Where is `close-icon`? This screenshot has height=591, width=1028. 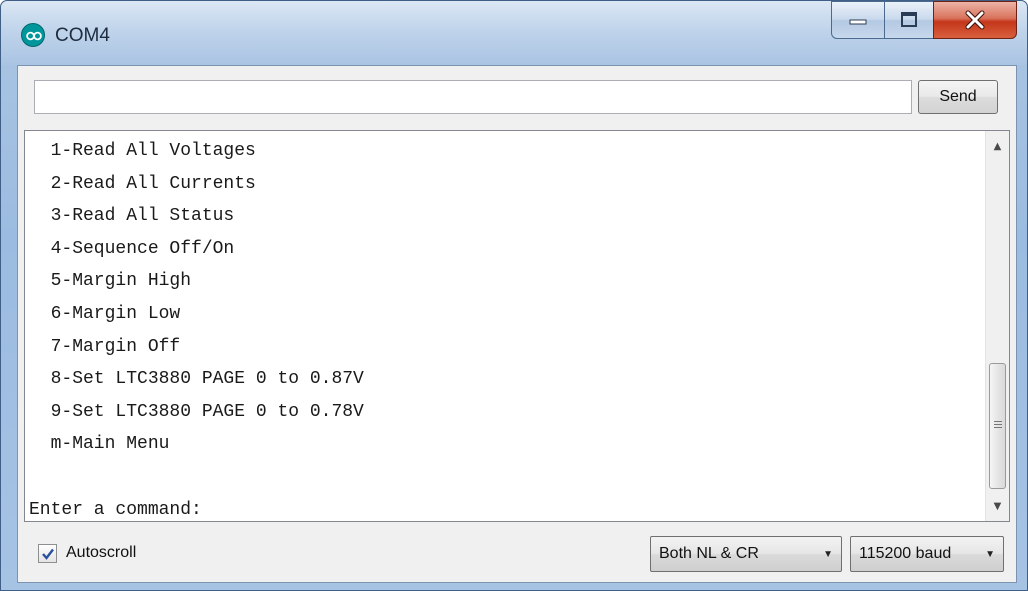
close-icon is located at coordinates (975, 20).